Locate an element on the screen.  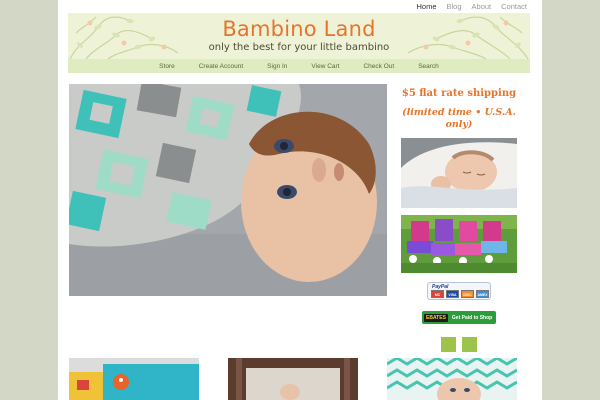
visa-icon: VISA is located at coordinates (452, 294).